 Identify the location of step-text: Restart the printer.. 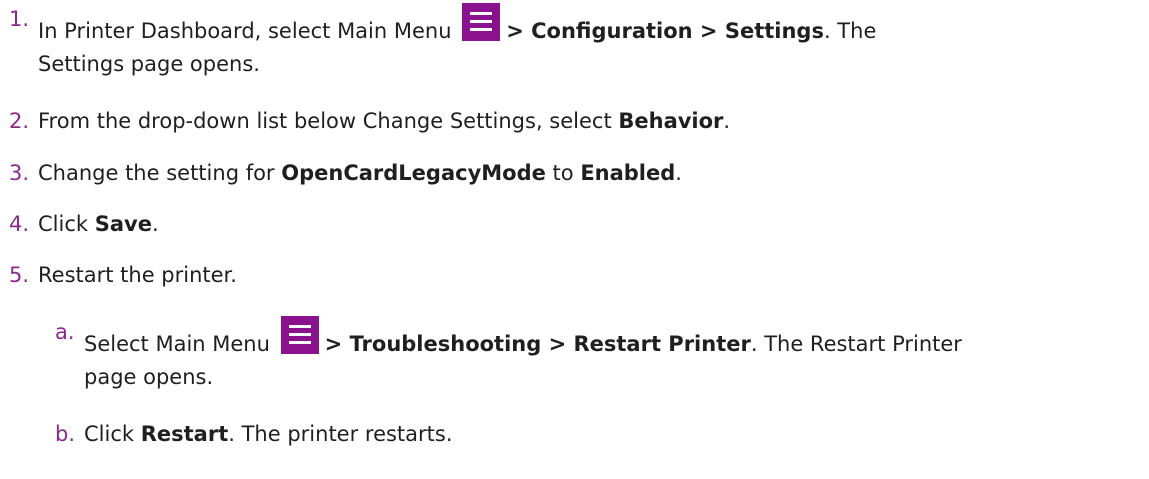
(137, 275).